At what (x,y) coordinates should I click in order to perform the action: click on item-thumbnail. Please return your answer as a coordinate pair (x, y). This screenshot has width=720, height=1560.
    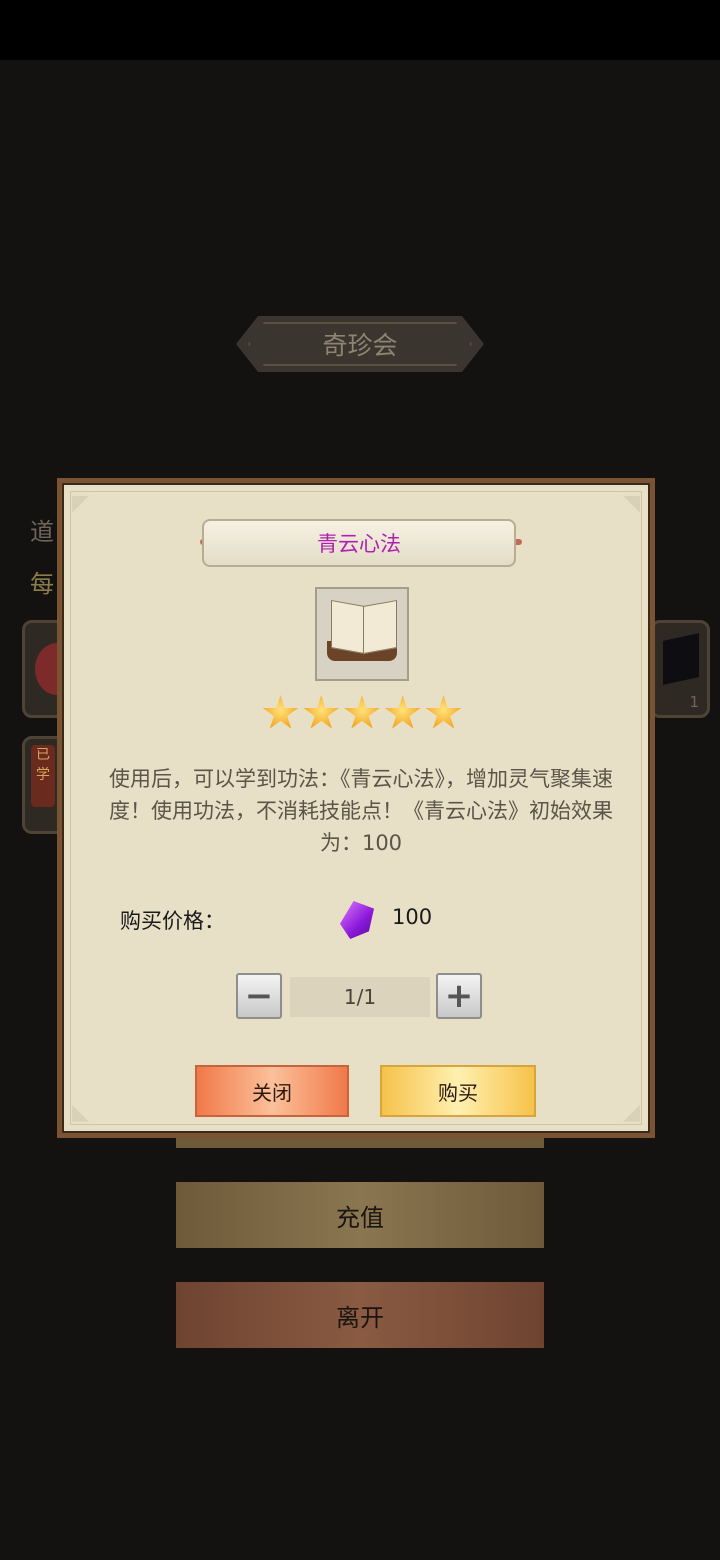
    Looking at the image, I should click on (681, 659).